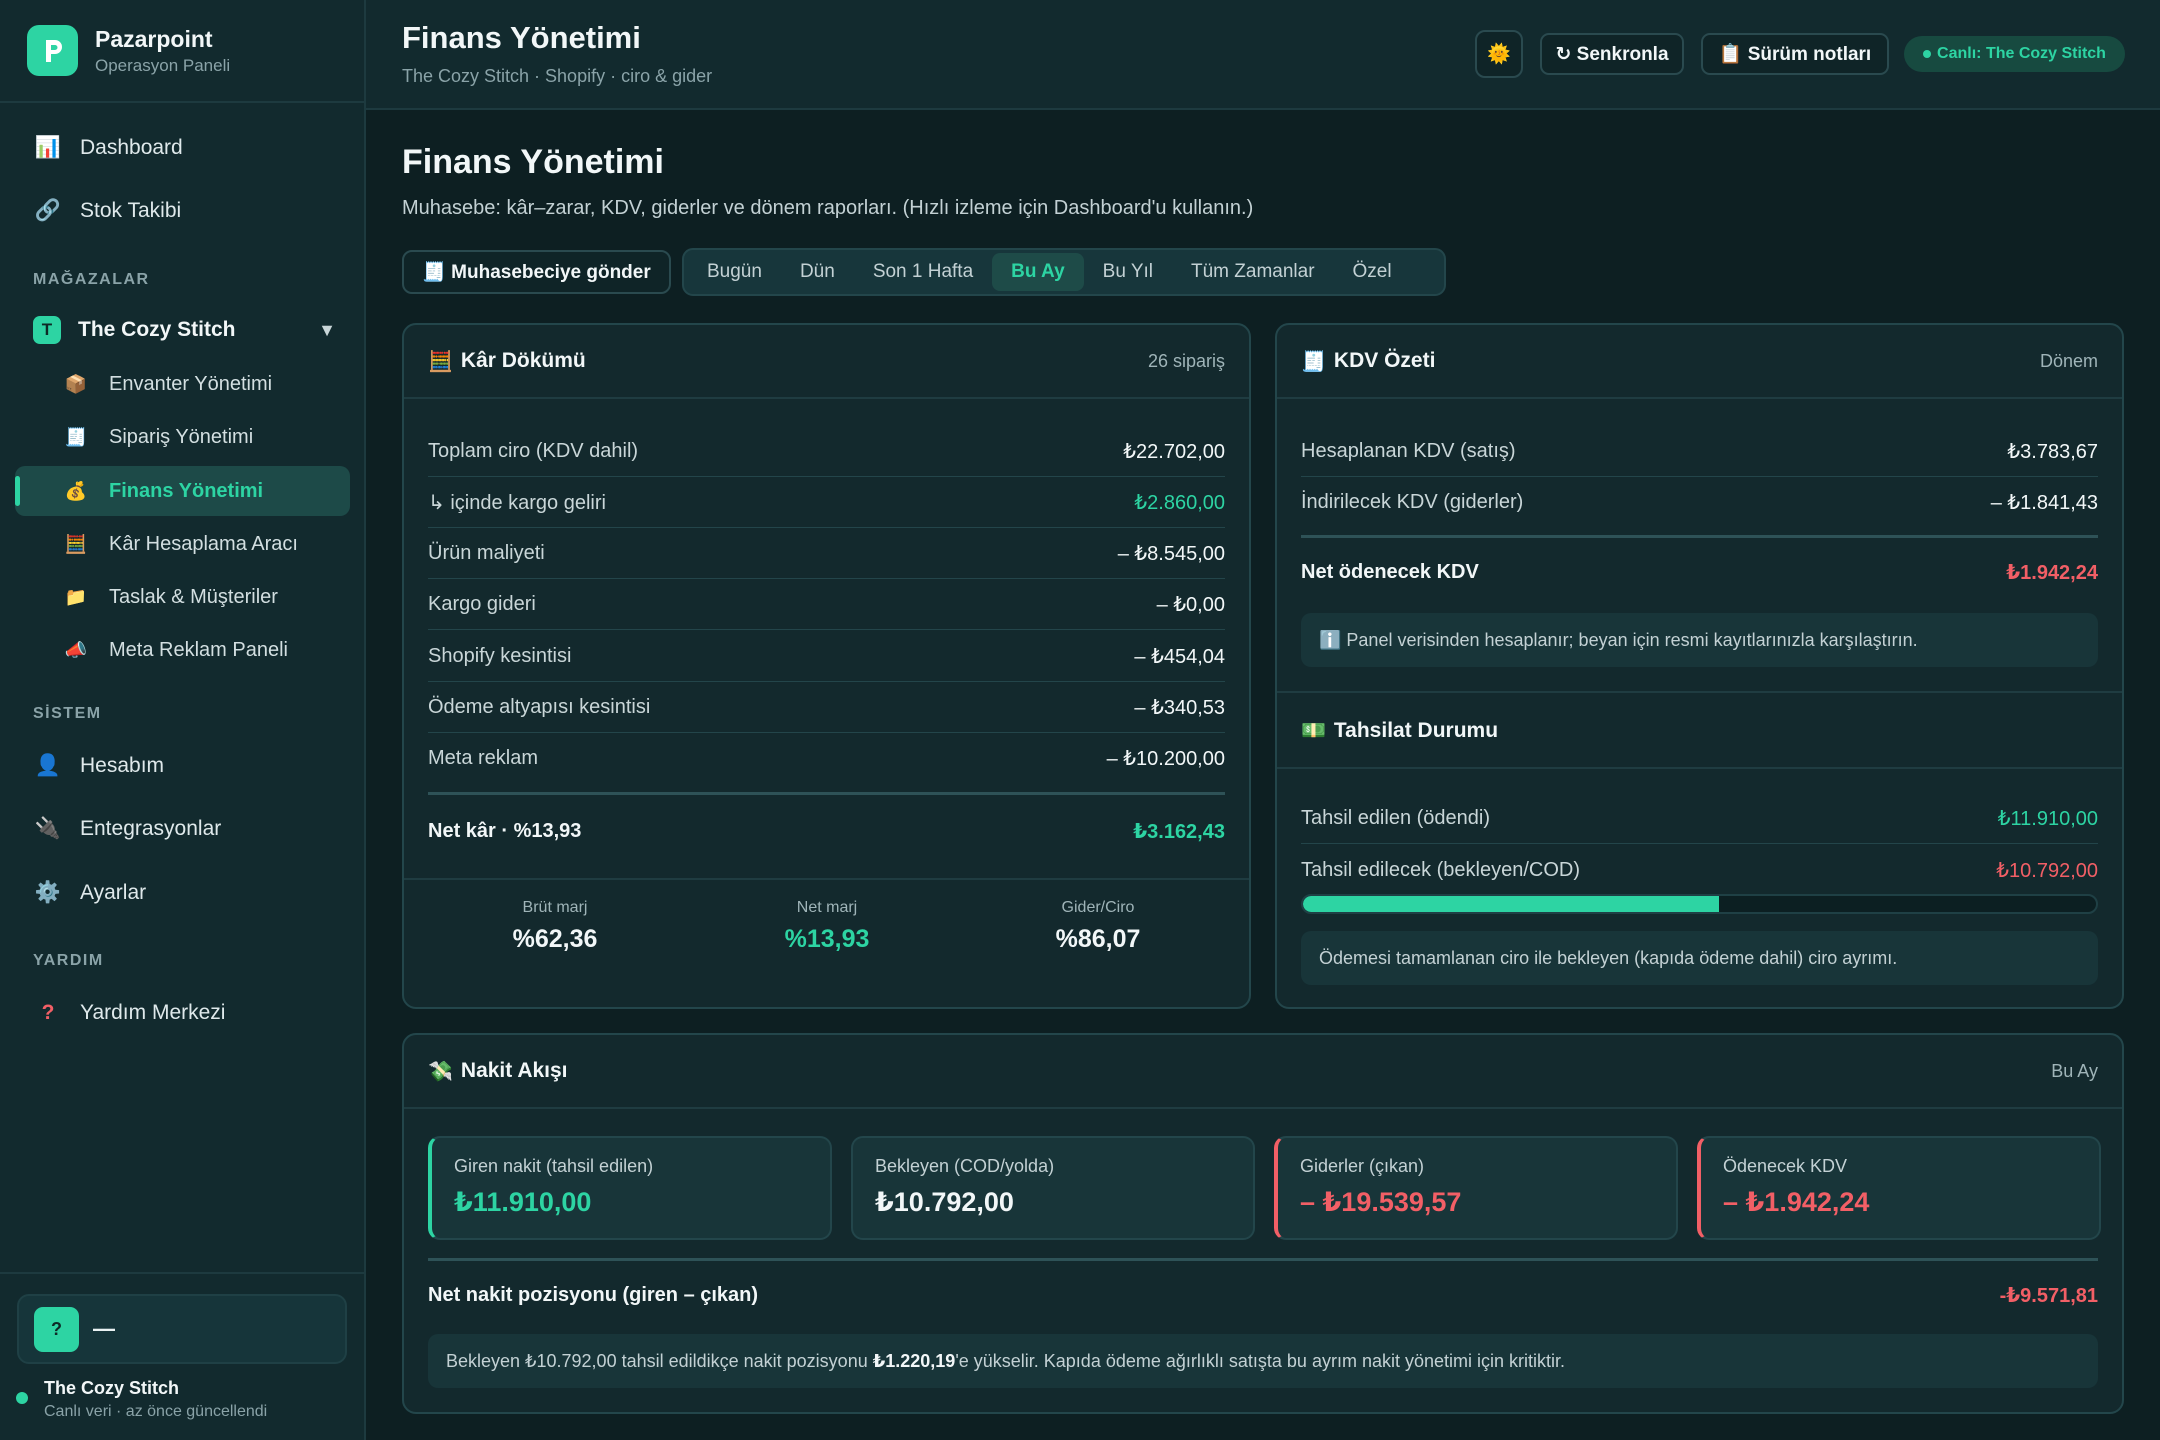 This screenshot has height=1440, width=2160. I want to click on nav-stock: 🔗 Stok Takibi, so click(182, 211).